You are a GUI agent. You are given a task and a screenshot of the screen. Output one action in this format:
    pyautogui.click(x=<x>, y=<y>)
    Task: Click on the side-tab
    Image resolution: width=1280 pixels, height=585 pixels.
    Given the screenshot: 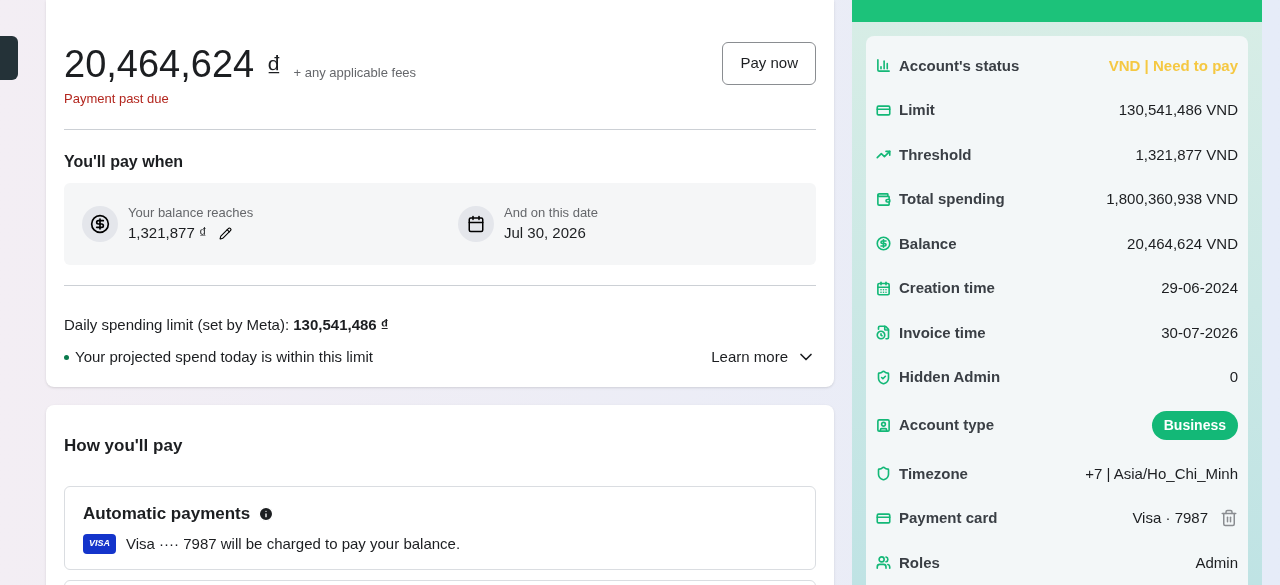 What is the action you would take?
    pyautogui.click(x=9, y=58)
    